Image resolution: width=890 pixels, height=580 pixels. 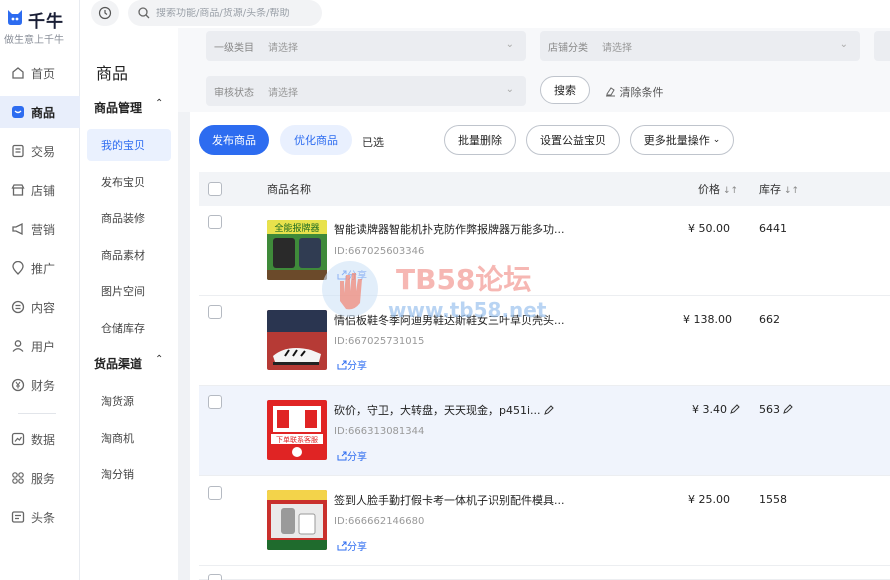 I want to click on product-price: ¥ 50.00, so click(x=709, y=228).